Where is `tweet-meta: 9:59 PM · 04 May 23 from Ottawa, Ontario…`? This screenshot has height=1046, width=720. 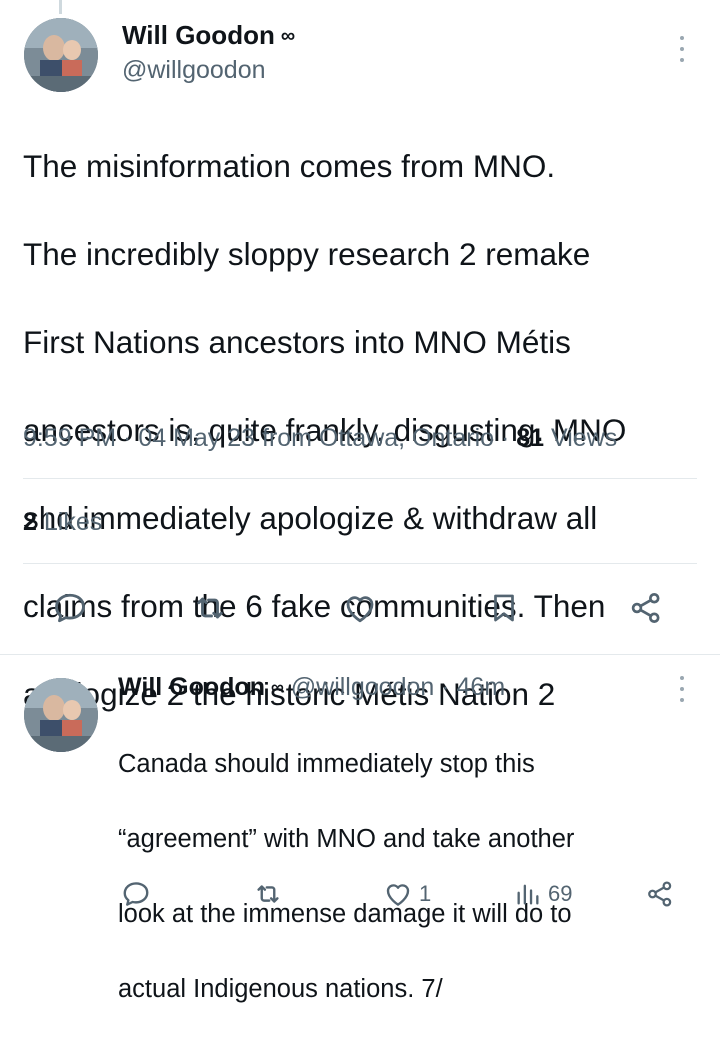 tweet-meta: 9:59 PM · 04 May 23 from Ottawa, Ontario… is located at coordinates (320, 438).